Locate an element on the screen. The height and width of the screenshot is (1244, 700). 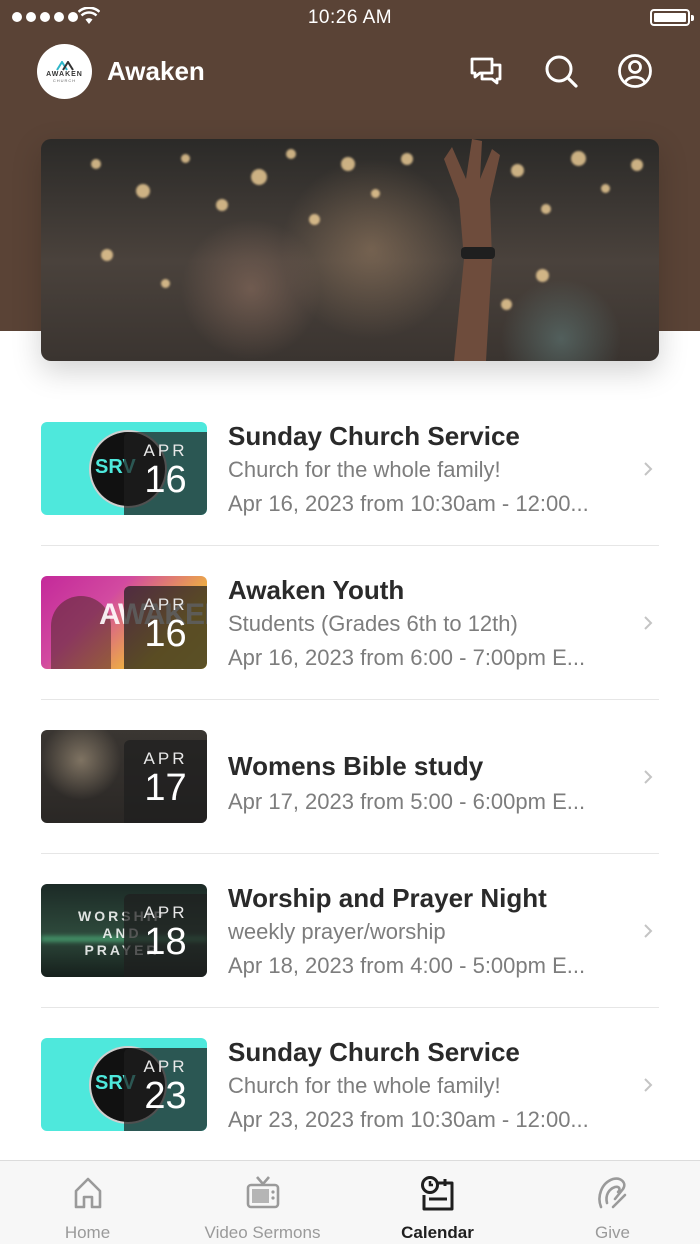
logo-mark-icon is located at coordinates (64, 65).